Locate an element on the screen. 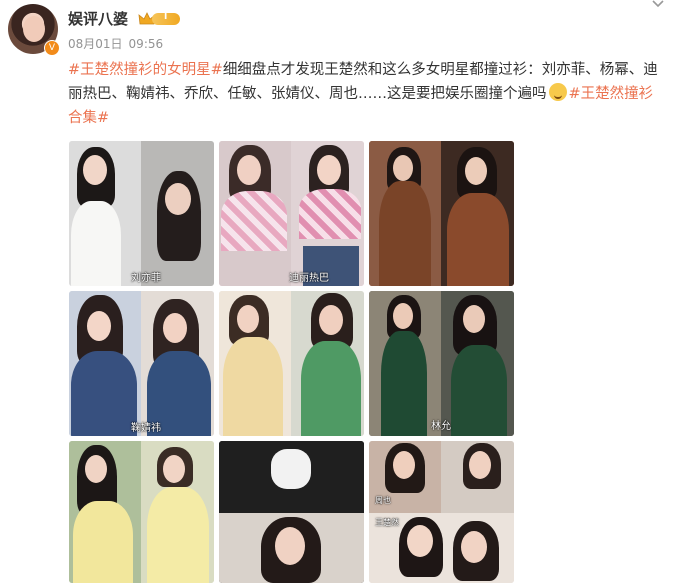 This screenshot has height=583, width=679. vip-level: I is located at coordinates (166, 17).